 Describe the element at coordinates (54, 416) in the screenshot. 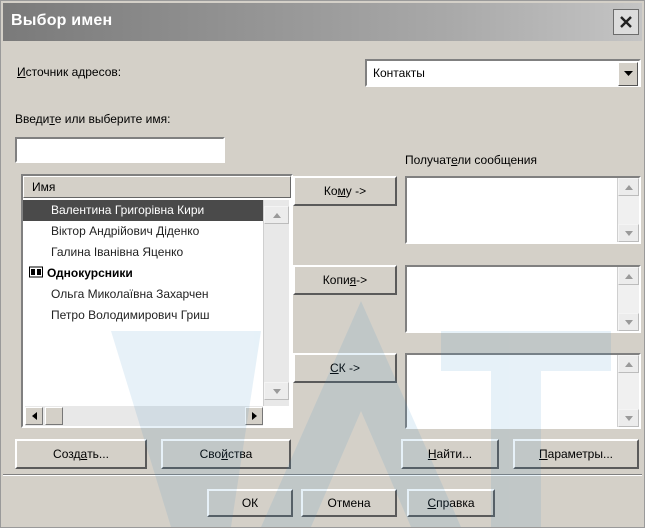

I see `horizontal-scroll-thumb` at that location.